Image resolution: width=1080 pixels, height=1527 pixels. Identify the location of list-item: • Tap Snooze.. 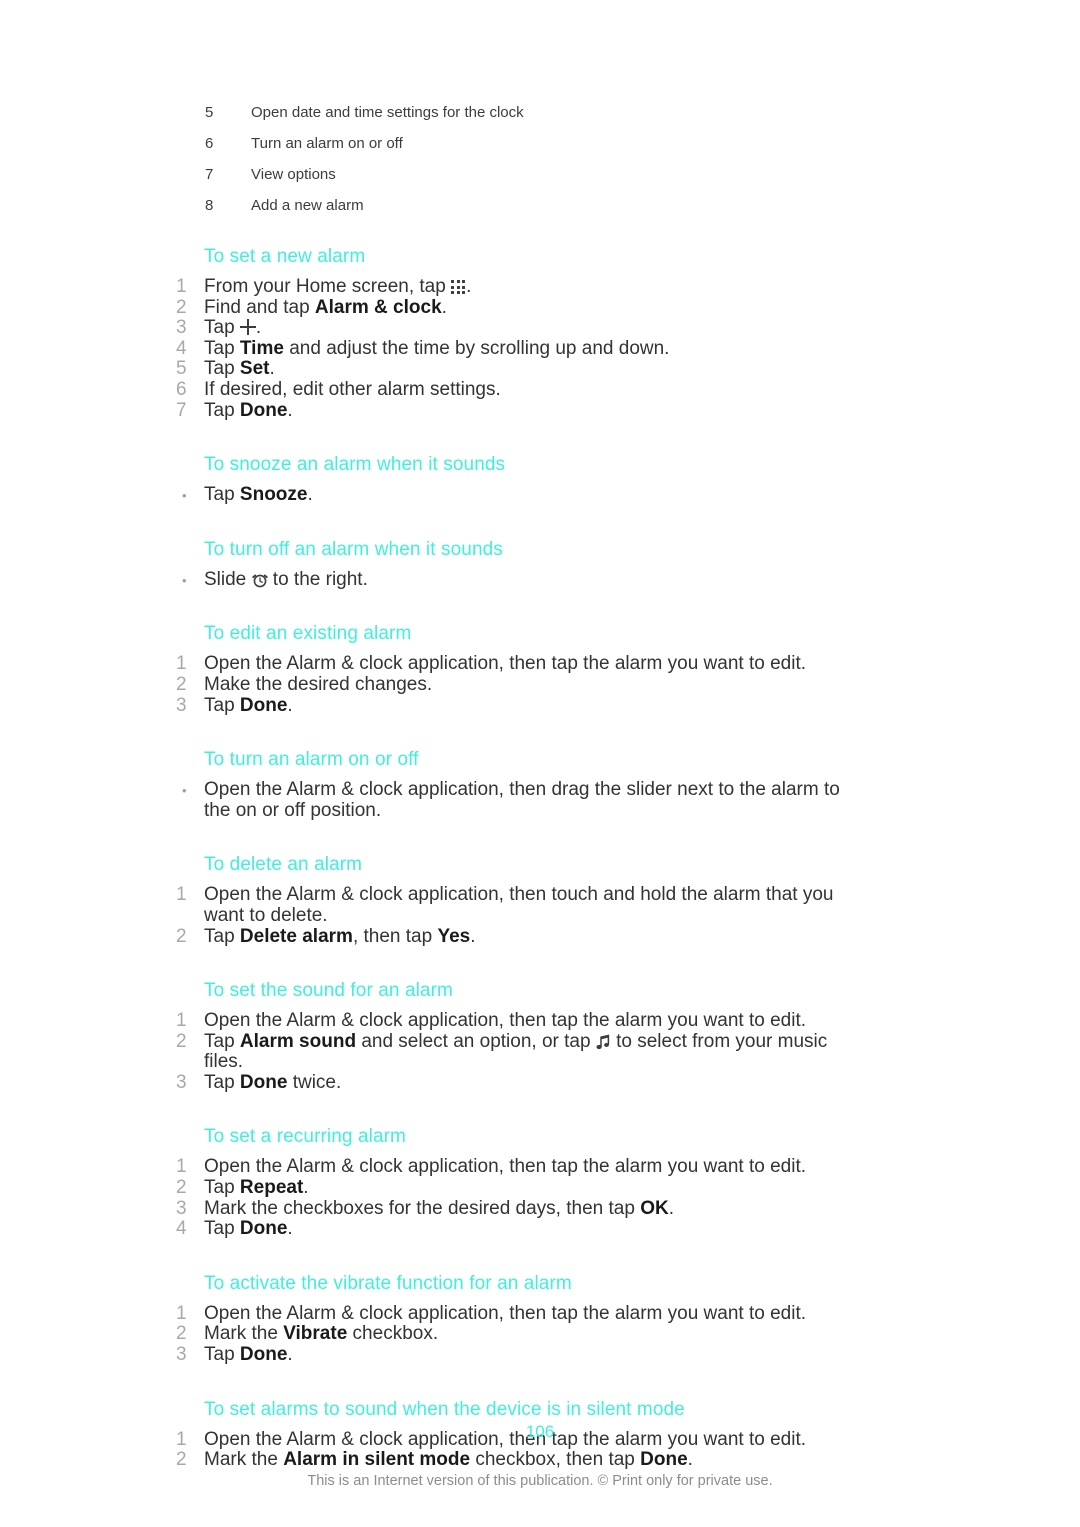
(540, 495).